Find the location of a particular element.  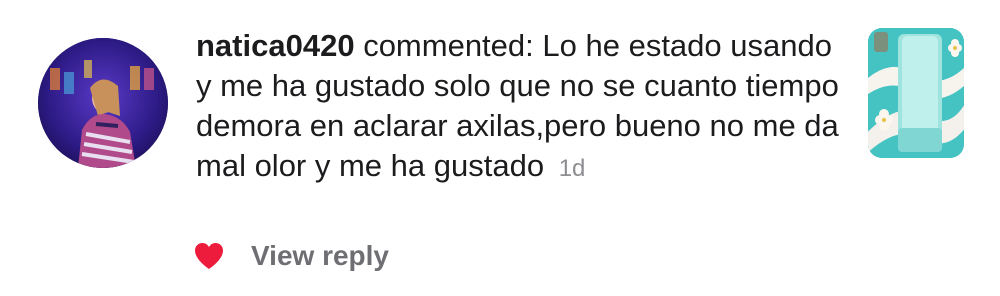

comment-actions: View reply is located at coordinates (291, 256).